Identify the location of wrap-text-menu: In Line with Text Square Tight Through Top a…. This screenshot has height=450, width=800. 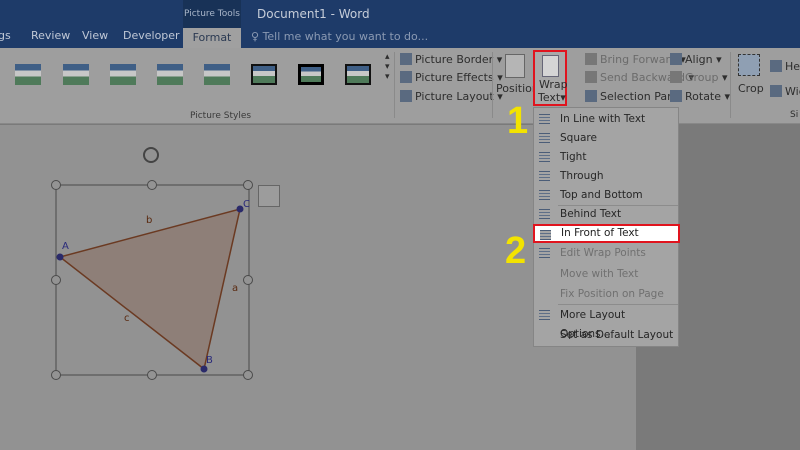
(606, 227).